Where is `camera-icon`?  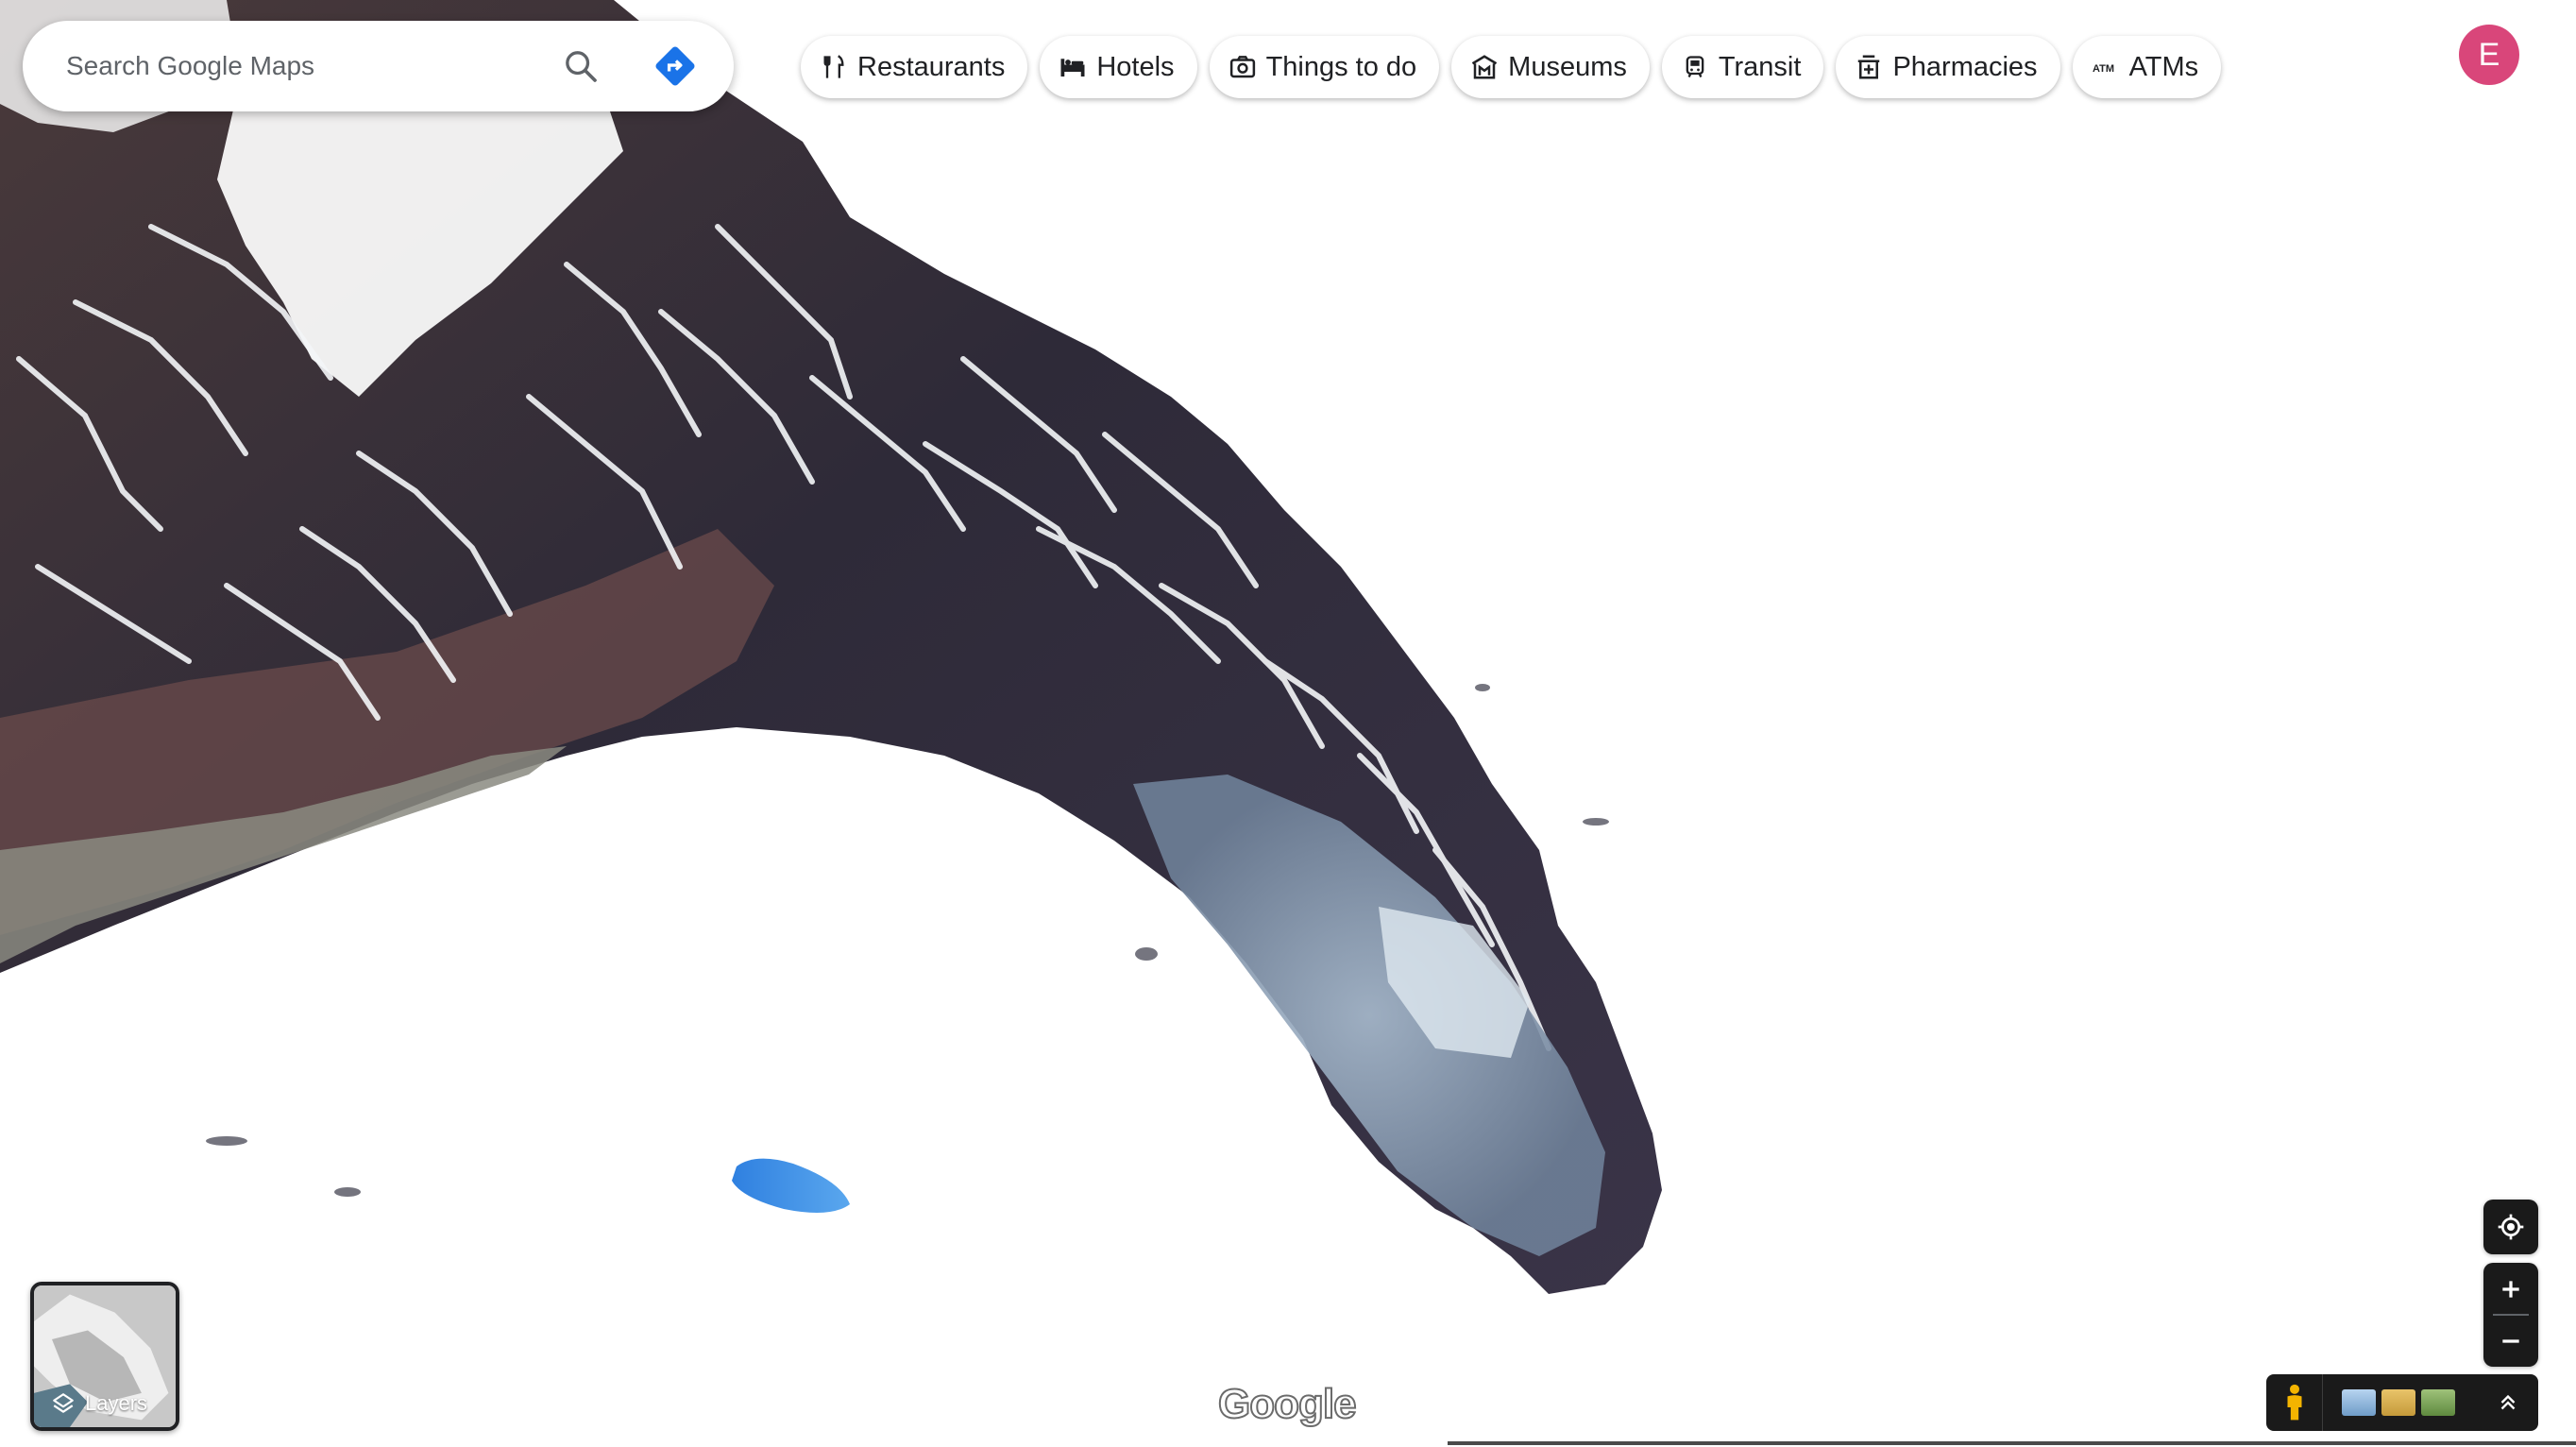
camera-icon is located at coordinates (1243, 67).